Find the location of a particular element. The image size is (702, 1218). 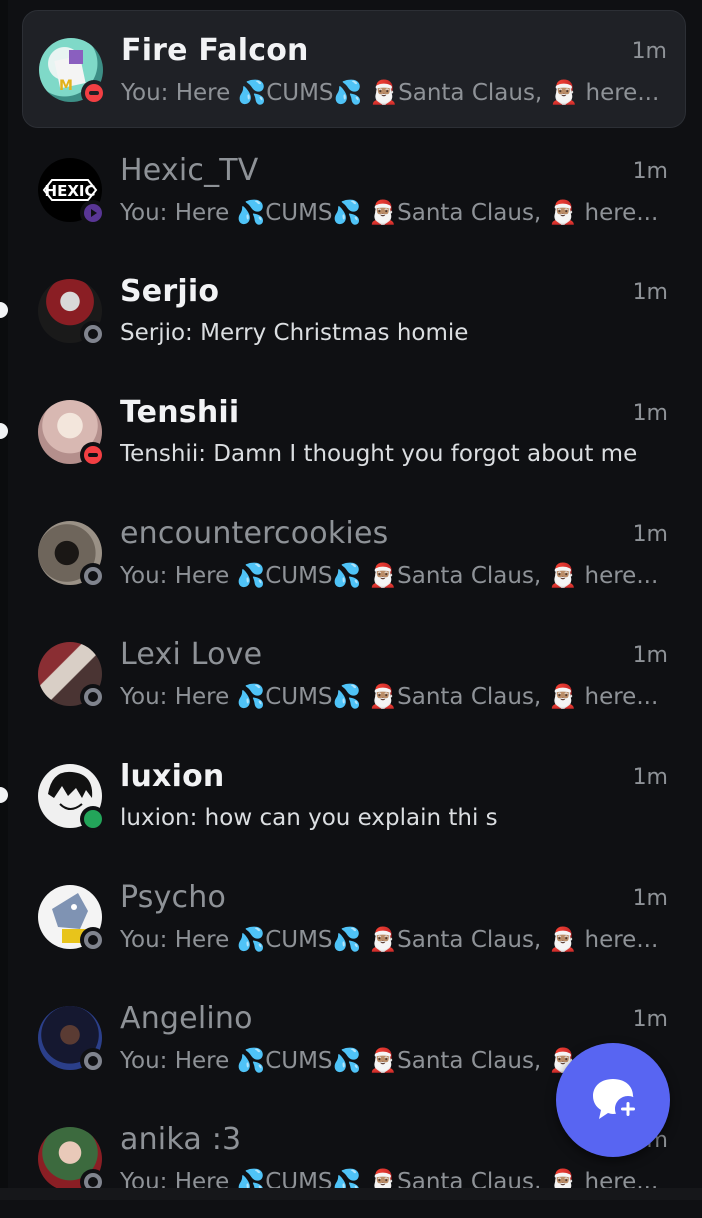

dm-name: Fire Falcon is located at coordinates (215, 50).